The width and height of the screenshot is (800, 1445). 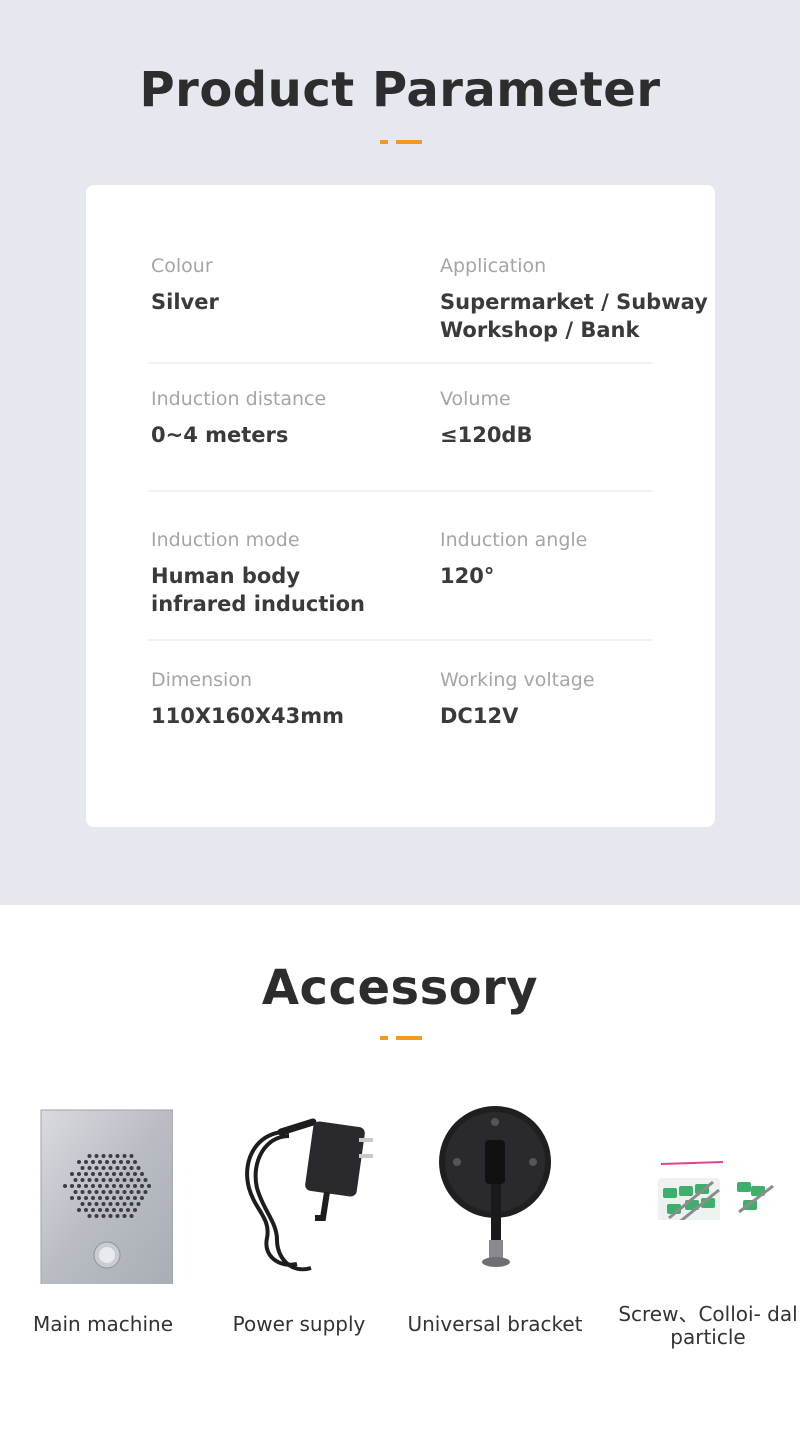 I want to click on param-working-voltage: Working voltage DC12V, so click(x=575, y=698).